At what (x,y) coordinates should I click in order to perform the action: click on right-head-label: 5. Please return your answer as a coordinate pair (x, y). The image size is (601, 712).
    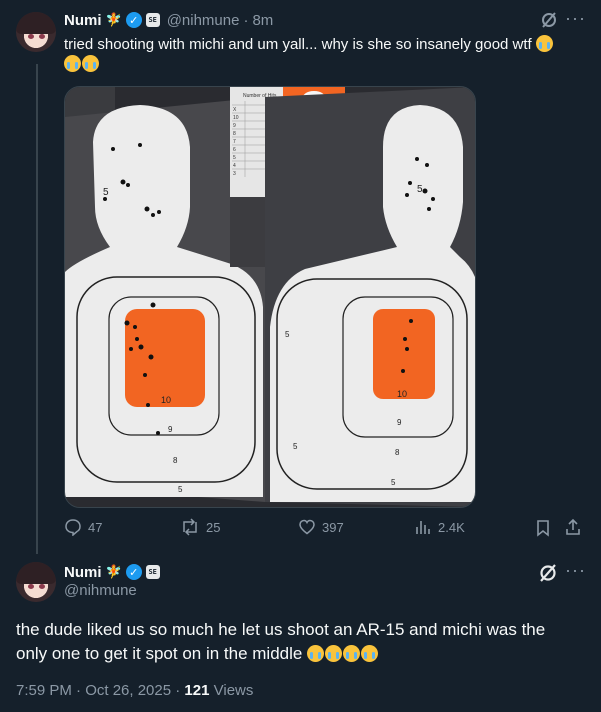
    Looking at the image, I should click on (420, 189).